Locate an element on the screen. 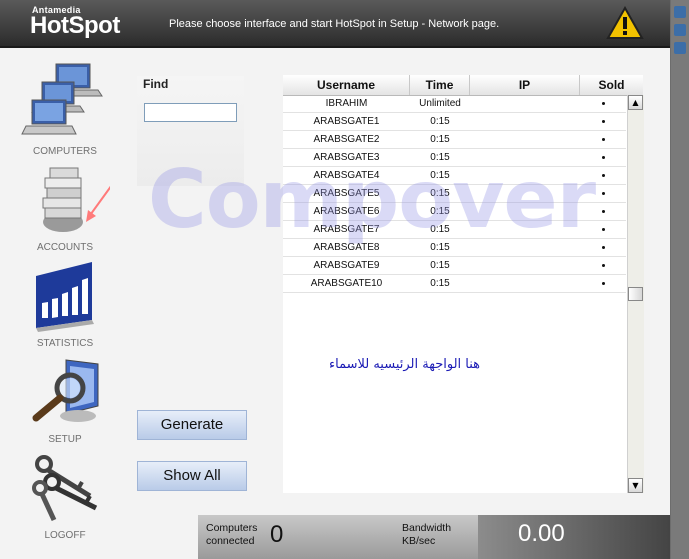  side-strip is located at coordinates (680, 279).